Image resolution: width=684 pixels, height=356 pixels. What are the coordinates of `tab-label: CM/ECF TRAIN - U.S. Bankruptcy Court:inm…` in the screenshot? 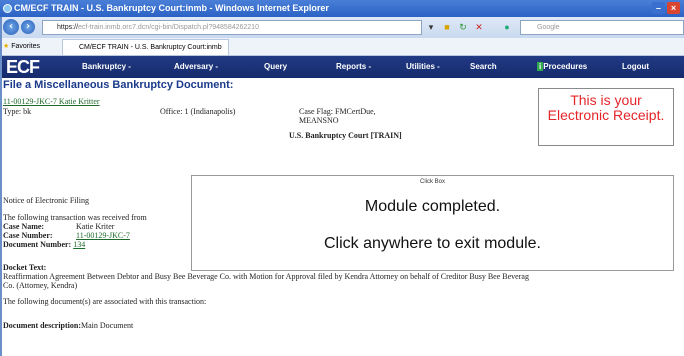 It's located at (150, 47).